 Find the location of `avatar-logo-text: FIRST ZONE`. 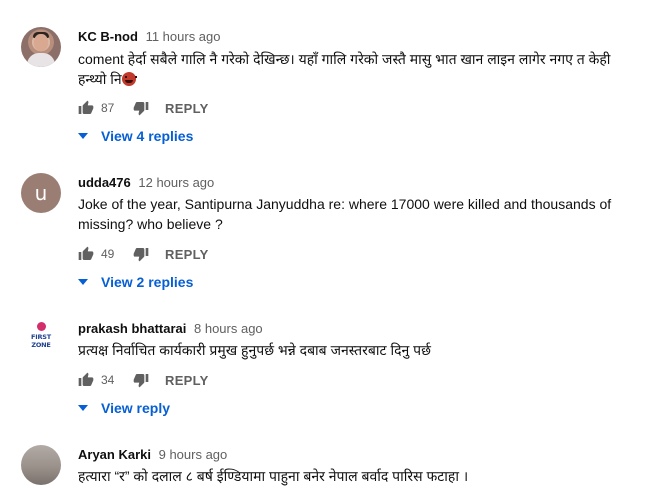

avatar-logo-text: FIRST ZONE is located at coordinates (41, 341).